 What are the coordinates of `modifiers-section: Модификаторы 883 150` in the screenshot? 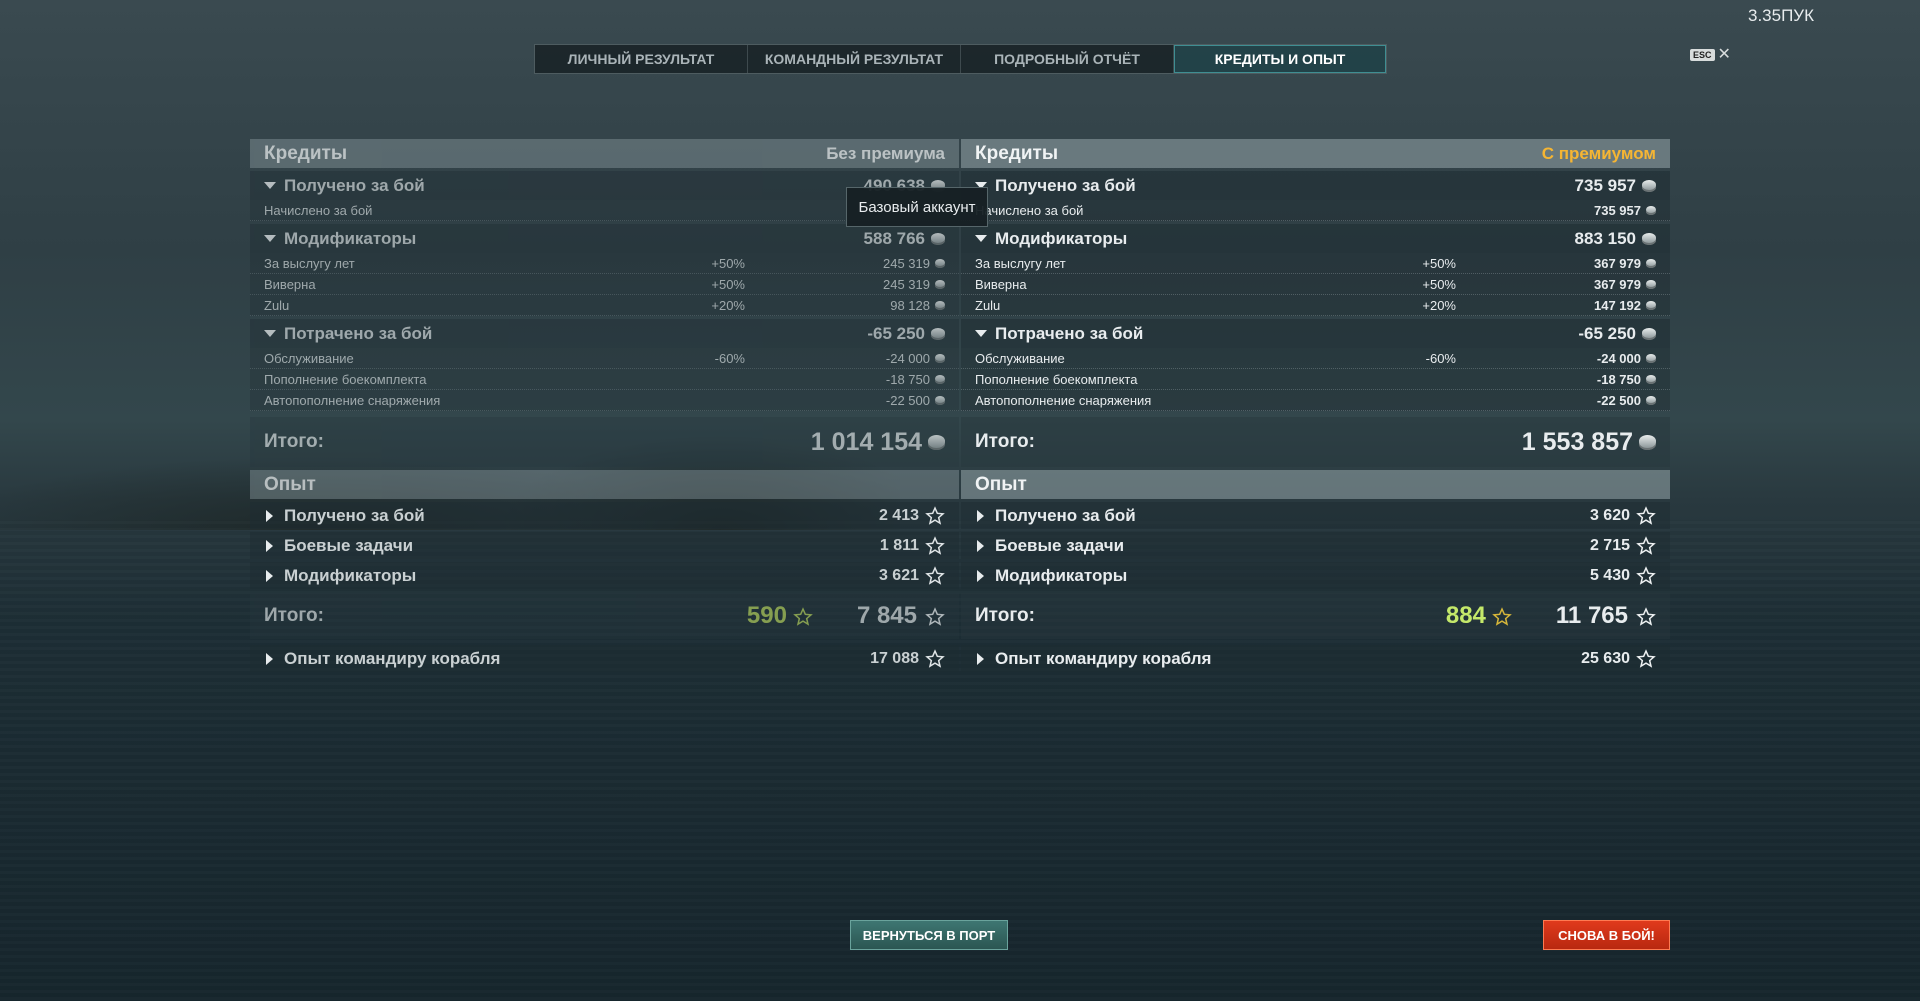 It's located at (1315, 238).